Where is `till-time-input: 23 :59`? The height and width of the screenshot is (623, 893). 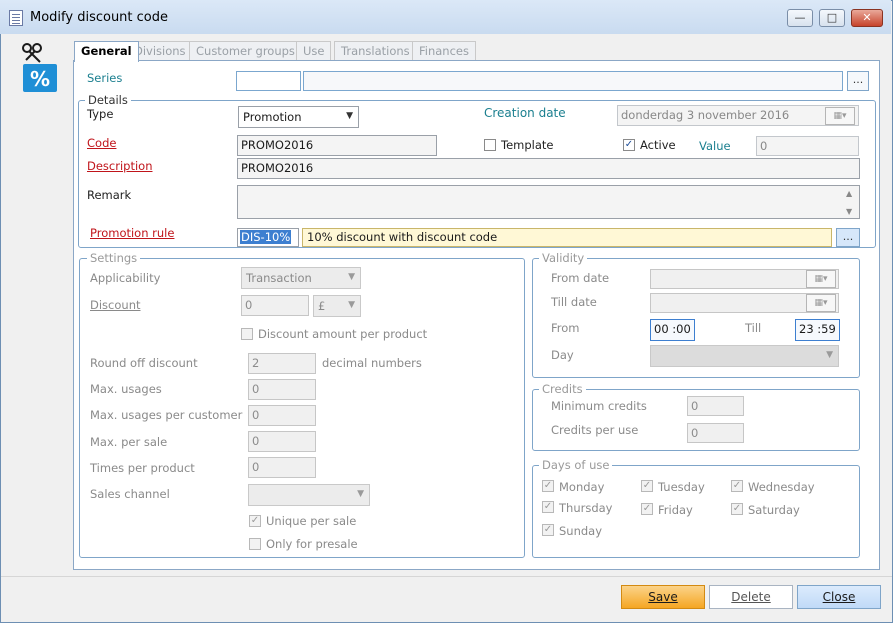 till-time-input: 23 :59 is located at coordinates (817, 330).